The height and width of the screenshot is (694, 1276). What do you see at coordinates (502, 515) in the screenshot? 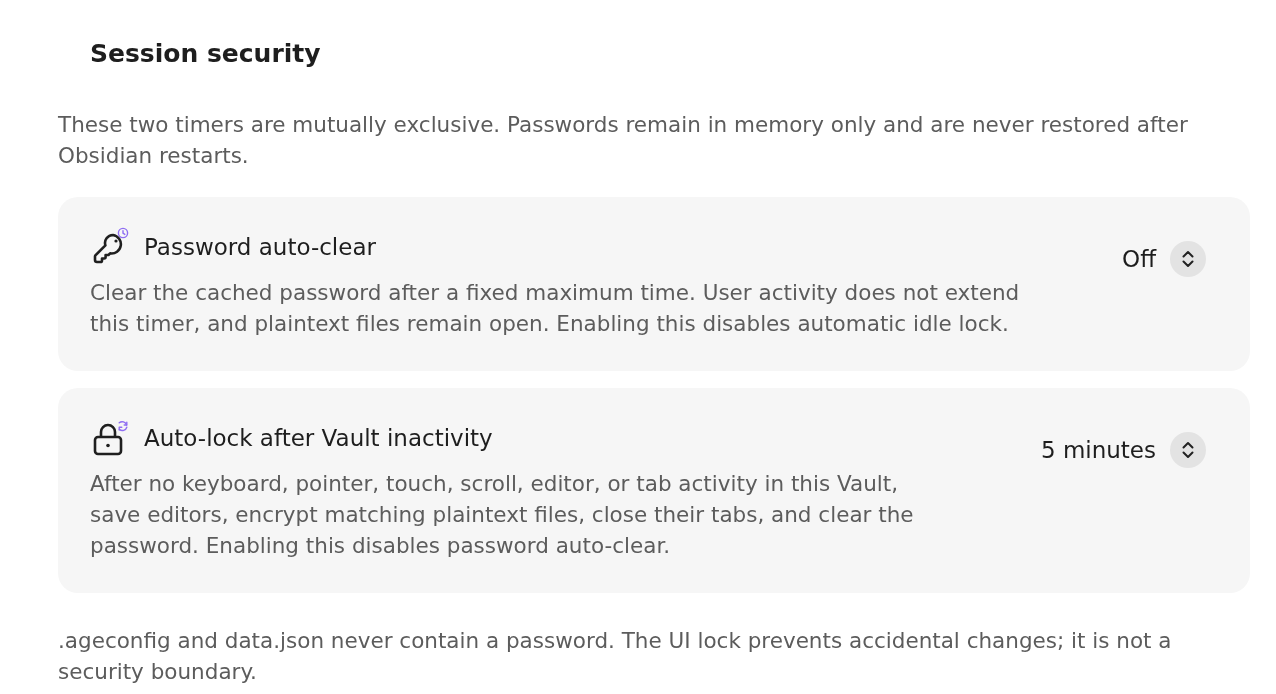
I see `setting-description: After no keyboard, pointer, touch, scroll, editor, or tab activity in this Vault, save editors, encrypt matching plaintext files, close their tabs, and clear the password. Enabling this disables password auto-clear.` at bounding box center [502, 515].